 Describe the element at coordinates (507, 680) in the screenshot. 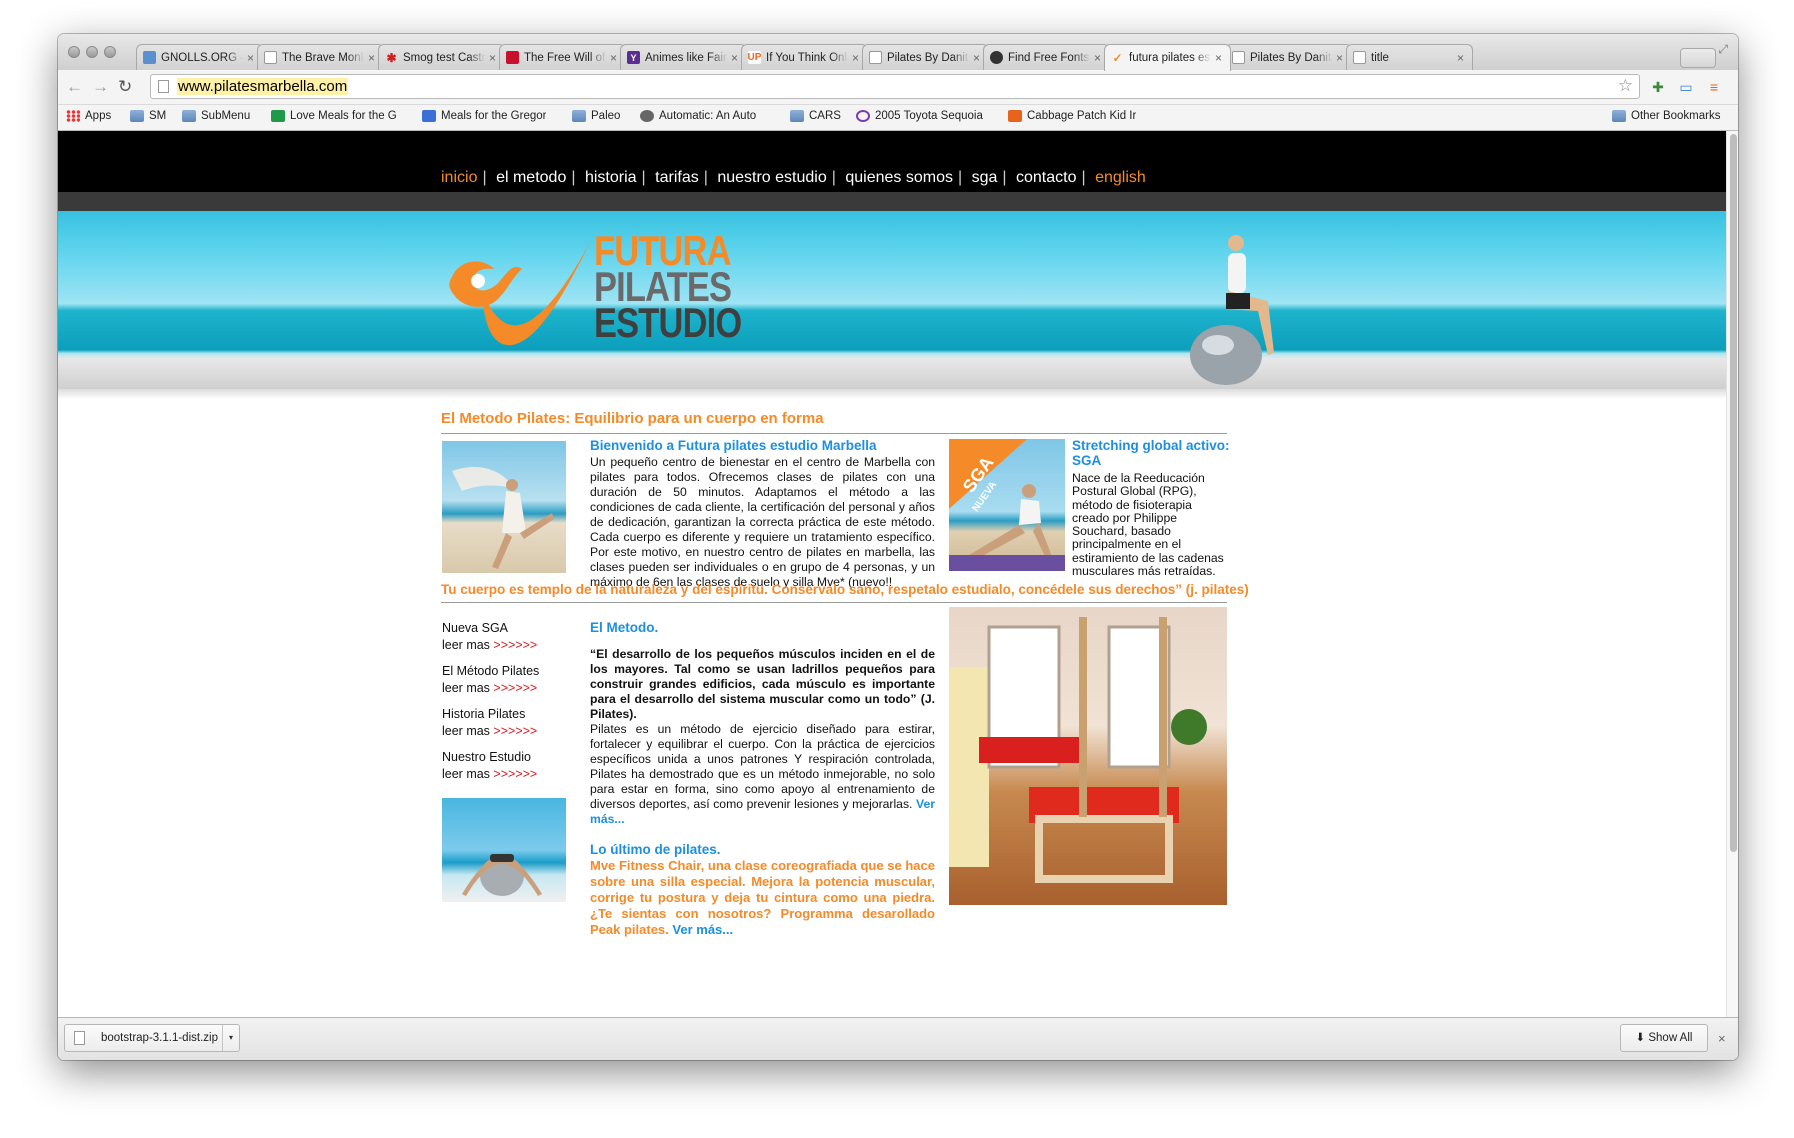

I see `side-link-metodo: El Método Pilates leer mas >>>>>>` at that location.